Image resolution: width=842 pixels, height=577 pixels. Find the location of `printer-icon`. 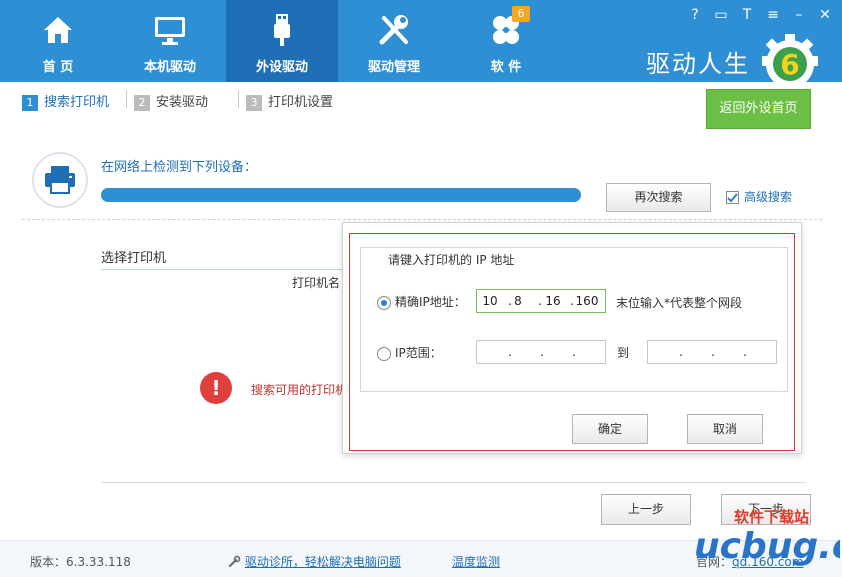

printer-icon is located at coordinates (60, 180).